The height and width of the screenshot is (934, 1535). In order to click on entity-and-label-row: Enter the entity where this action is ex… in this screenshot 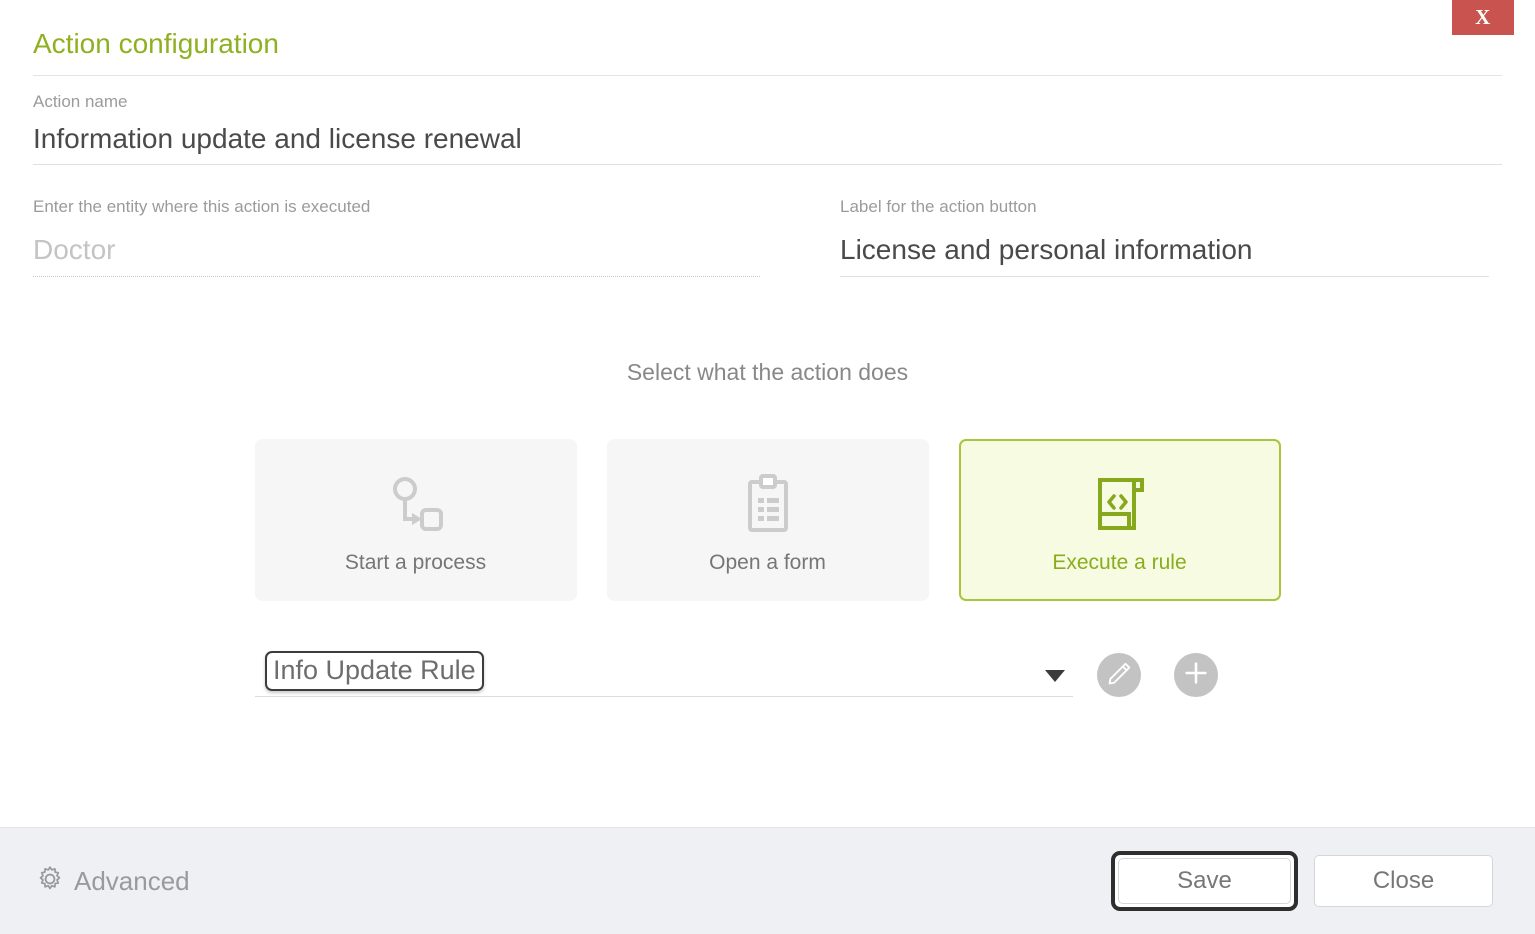, I will do `click(767, 237)`.